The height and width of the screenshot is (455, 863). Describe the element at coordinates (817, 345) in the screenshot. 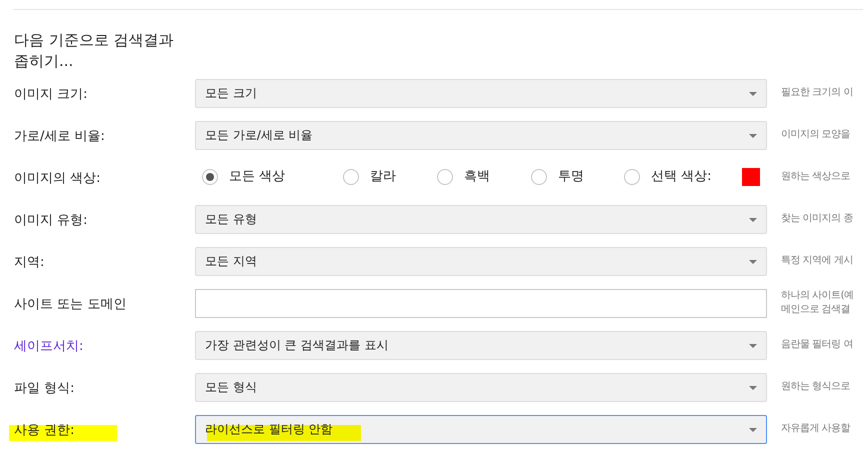

I see `hint-text: 음란물 필터링 여` at that location.